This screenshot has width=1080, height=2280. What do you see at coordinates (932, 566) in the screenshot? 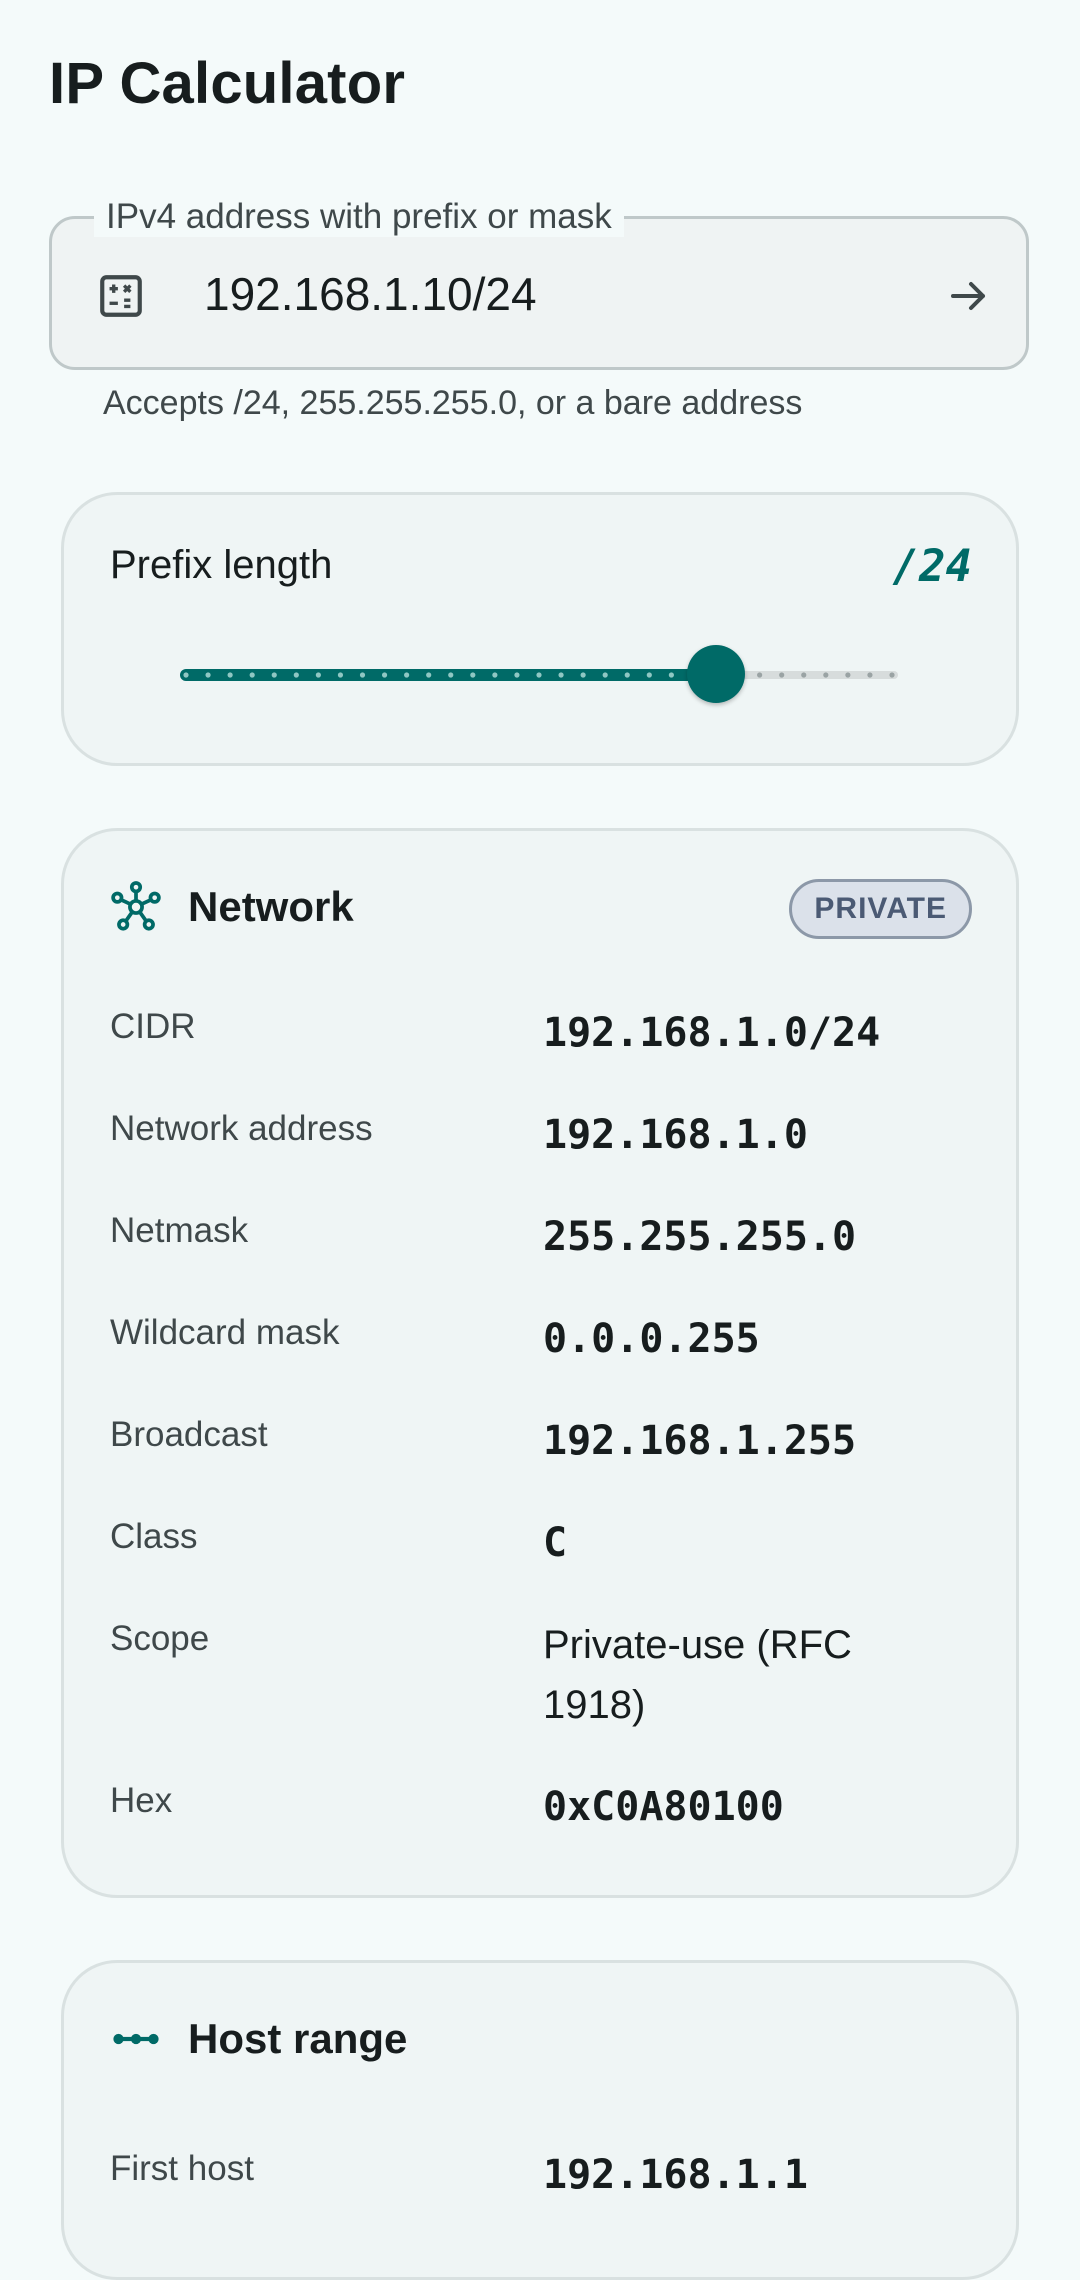
I see `prefix-value: /24` at bounding box center [932, 566].